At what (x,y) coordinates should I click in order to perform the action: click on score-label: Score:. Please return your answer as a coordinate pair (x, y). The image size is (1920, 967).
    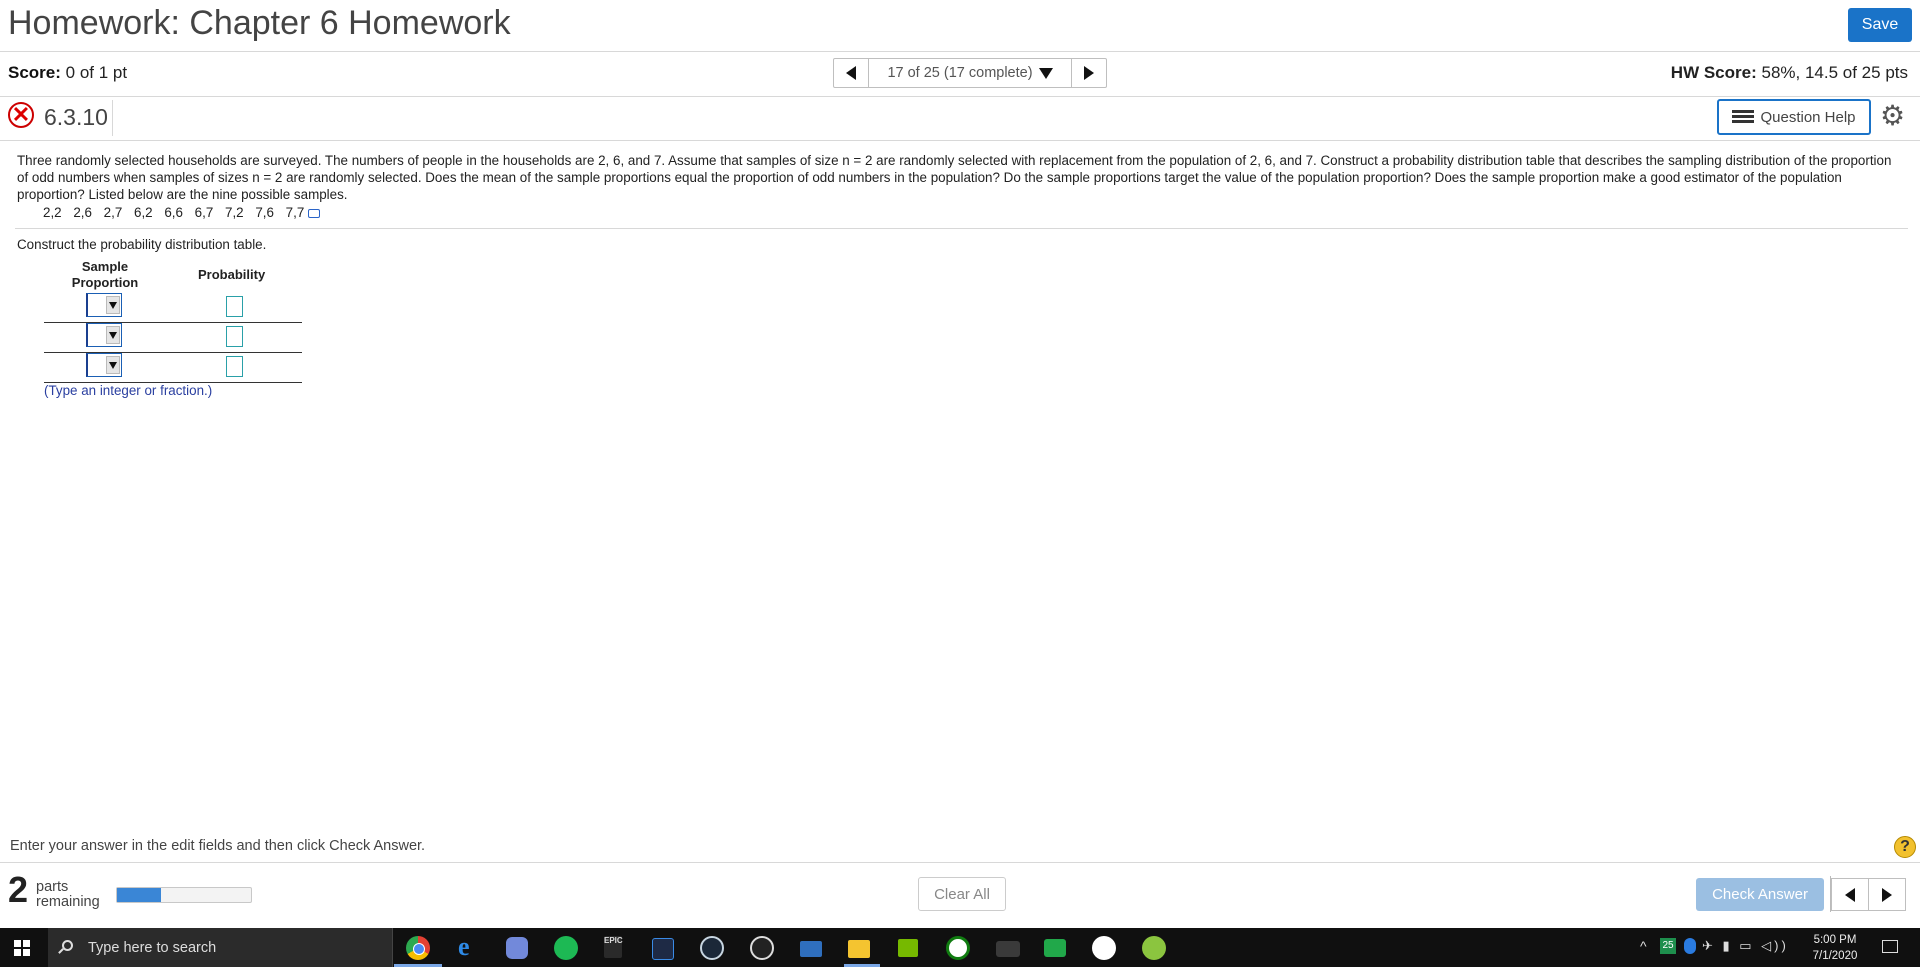
    Looking at the image, I should click on (34, 72).